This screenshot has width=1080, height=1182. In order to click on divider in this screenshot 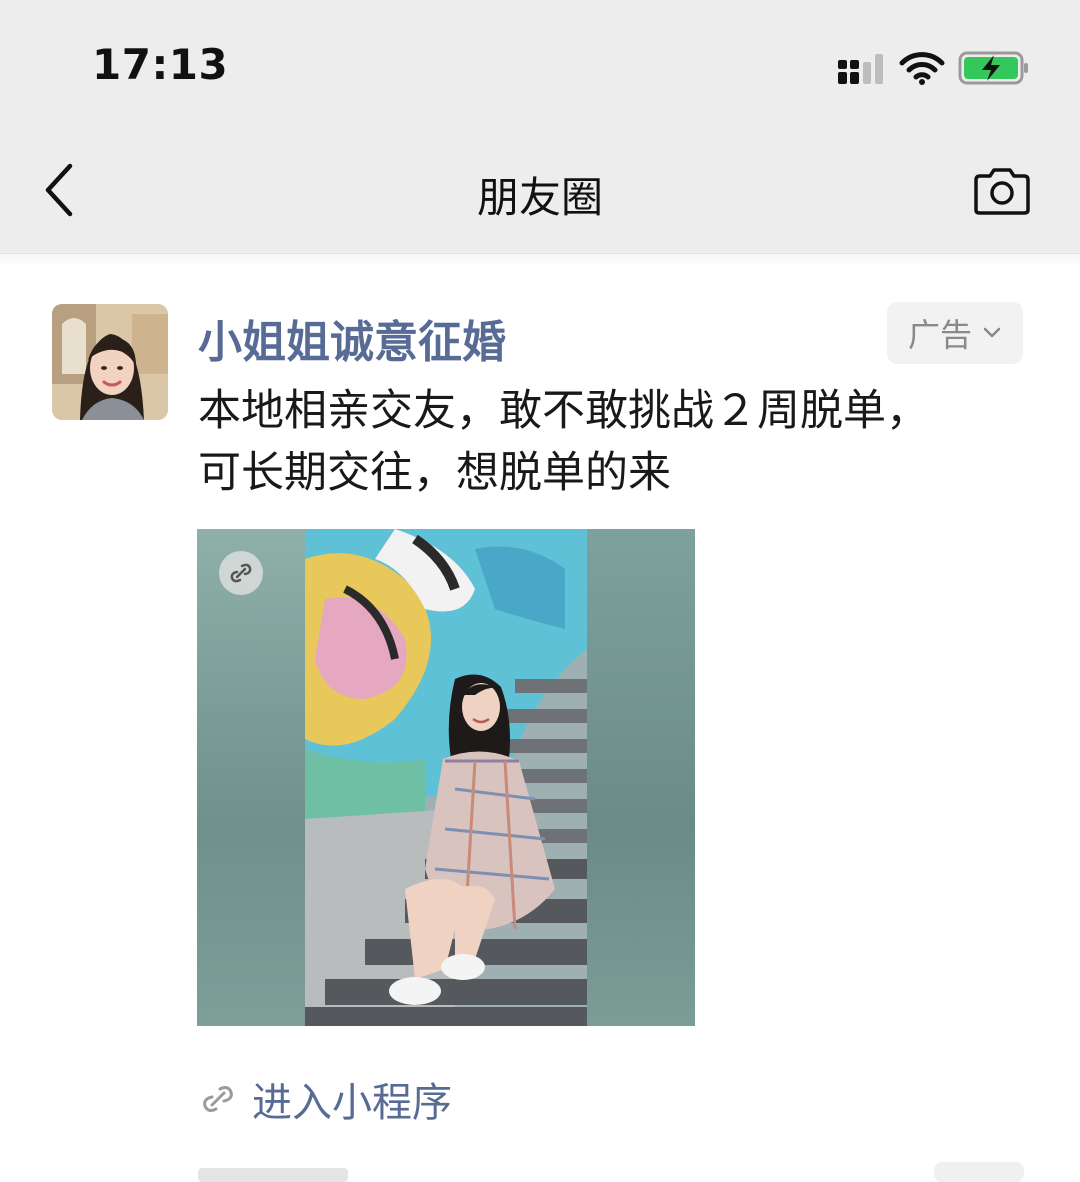, I will do `click(540, 260)`.